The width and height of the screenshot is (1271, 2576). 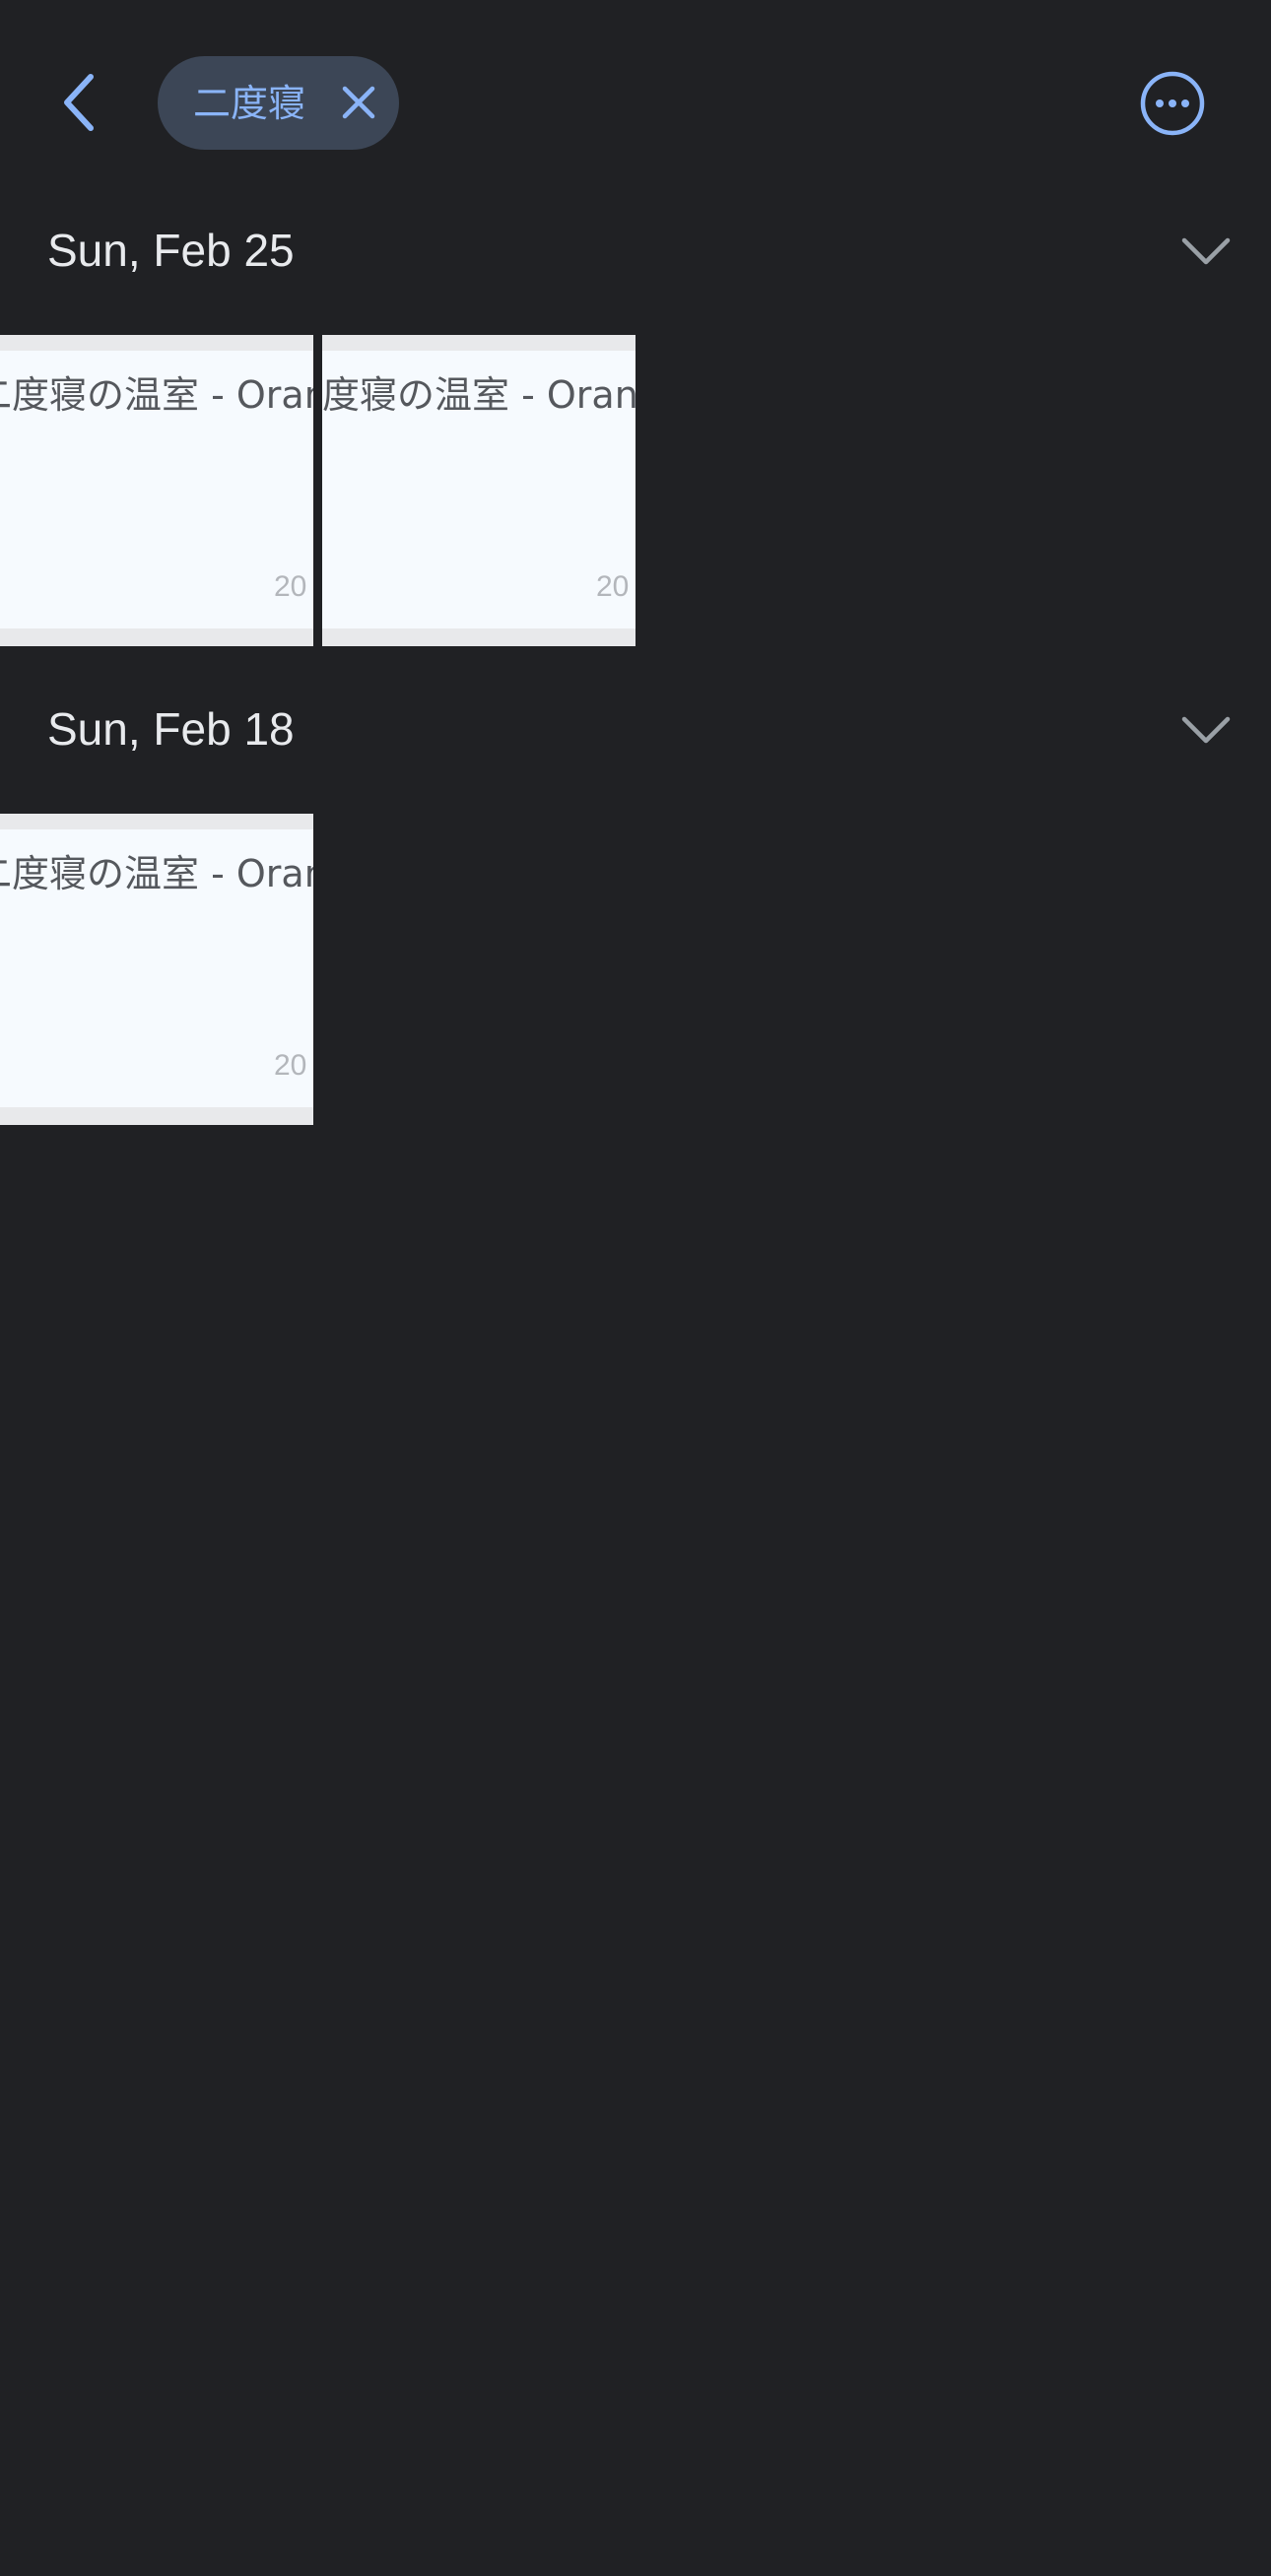 I want to click on more-options-button, so click(x=1172, y=104).